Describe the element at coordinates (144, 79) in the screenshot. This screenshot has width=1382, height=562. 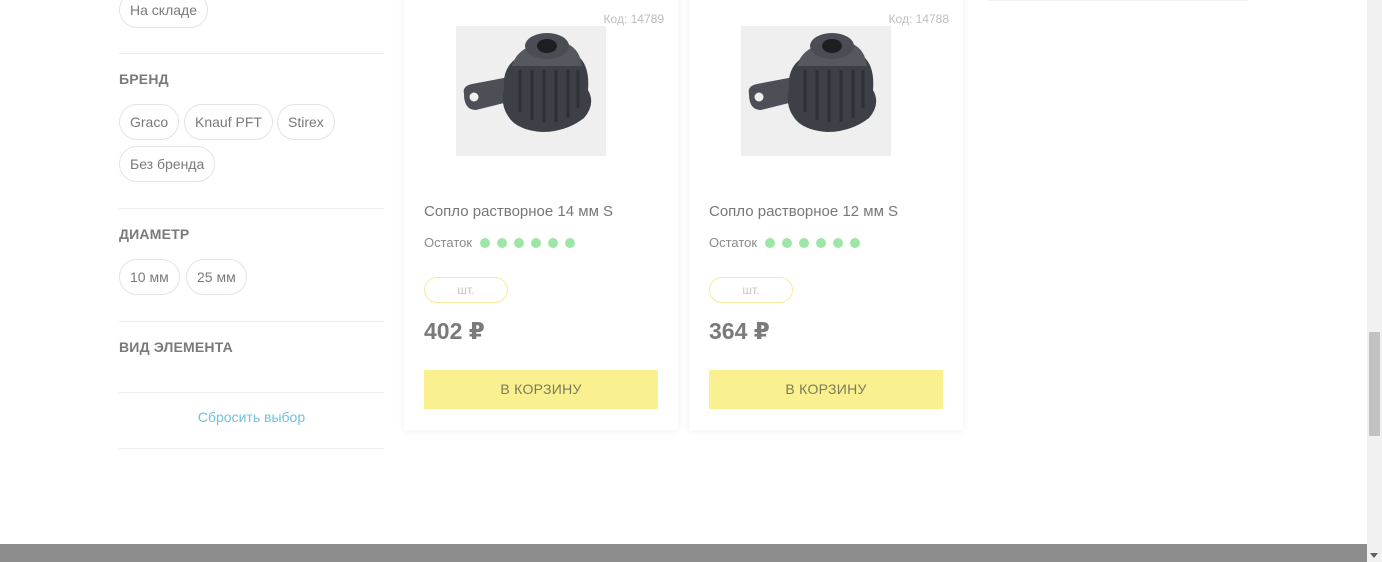
I see `filter-title-brand: БРЕНД` at that location.